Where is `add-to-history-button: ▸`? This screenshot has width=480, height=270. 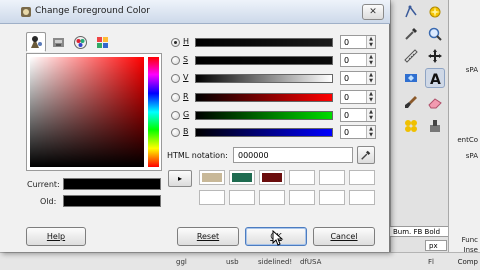
add-to-history-button: ▸ is located at coordinates (180, 178).